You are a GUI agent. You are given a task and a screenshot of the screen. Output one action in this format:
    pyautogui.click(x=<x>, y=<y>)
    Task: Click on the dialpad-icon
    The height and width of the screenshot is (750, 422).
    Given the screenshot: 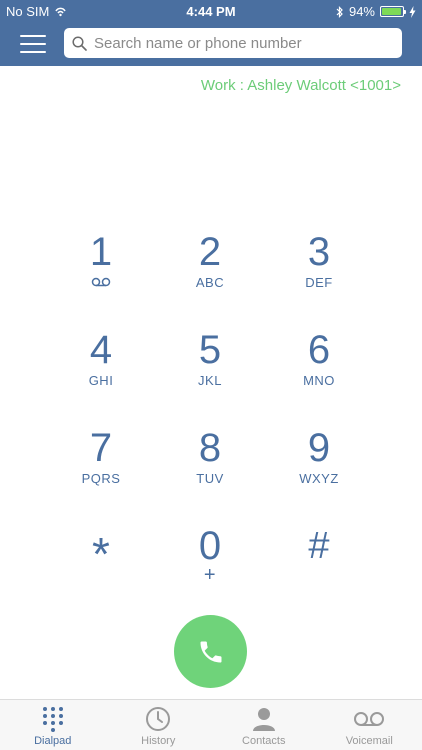 What is the action you would take?
    pyautogui.click(x=52, y=719)
    